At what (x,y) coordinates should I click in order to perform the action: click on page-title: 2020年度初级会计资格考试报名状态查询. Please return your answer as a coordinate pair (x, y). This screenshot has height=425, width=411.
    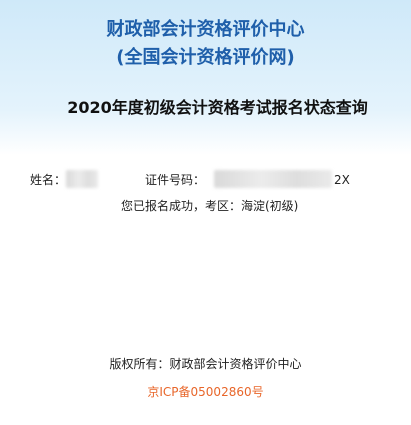
    Looking at the image, I should click on (217, 107).